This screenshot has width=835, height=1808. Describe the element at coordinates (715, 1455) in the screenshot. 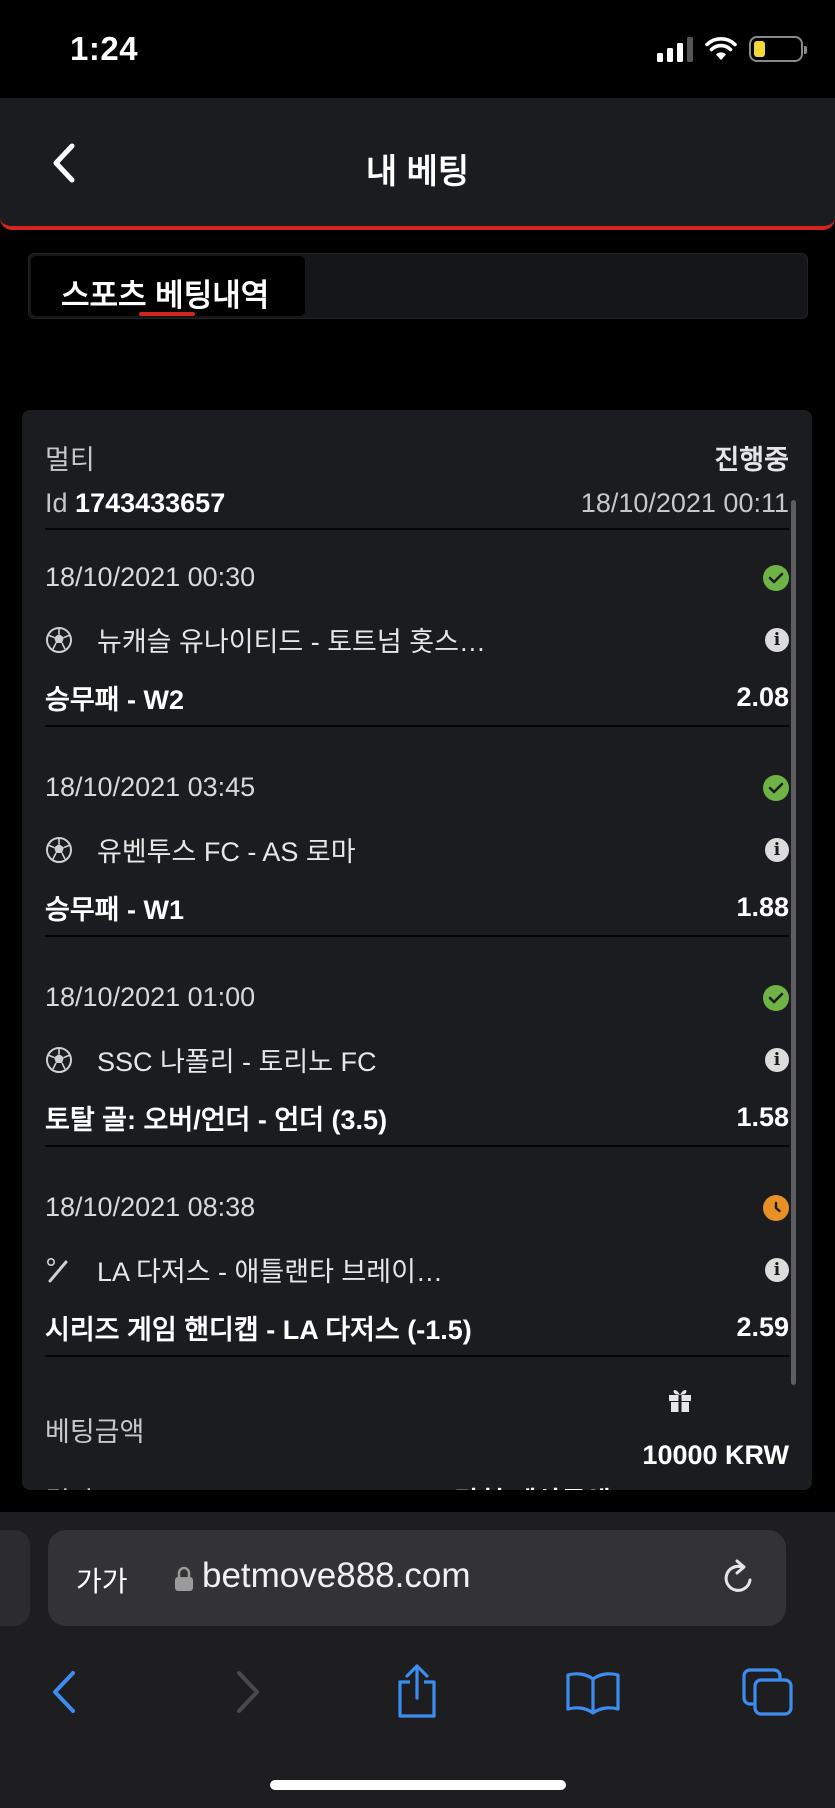

I see `stake-value: 10000 KRW` at that location.